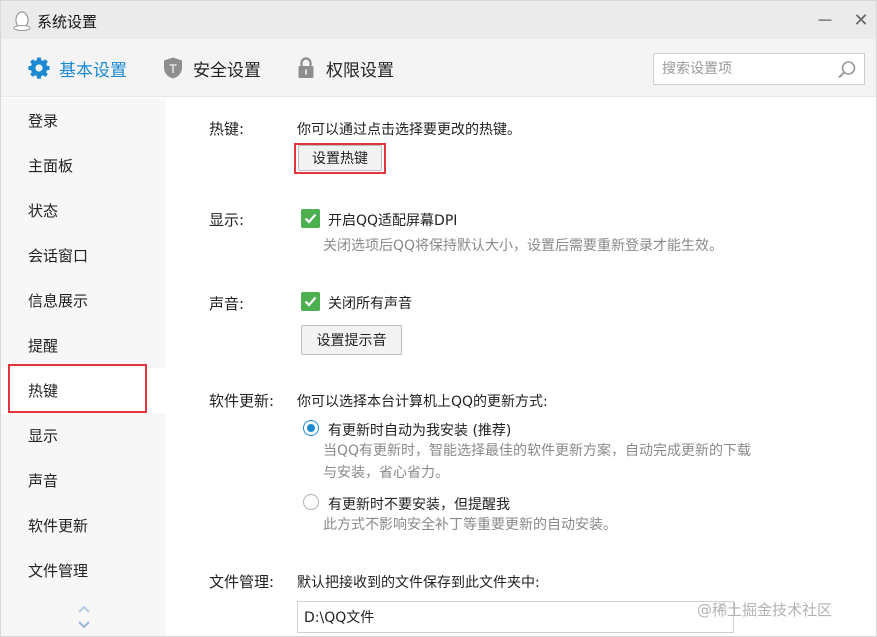 The image size is (877, 637). I want to click on files-section-label: 文件管理:, so click(242, 582).